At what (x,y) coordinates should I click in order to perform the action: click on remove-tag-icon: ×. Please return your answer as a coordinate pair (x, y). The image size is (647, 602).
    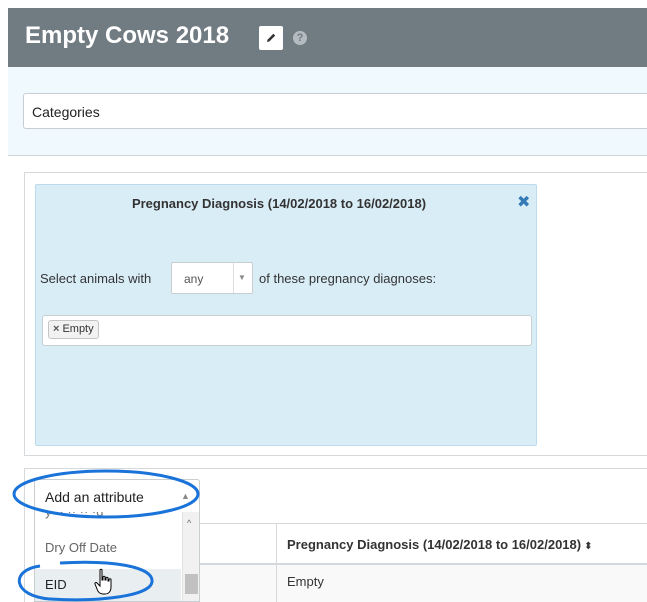
    Looking at the image, I should click on (56, 329).